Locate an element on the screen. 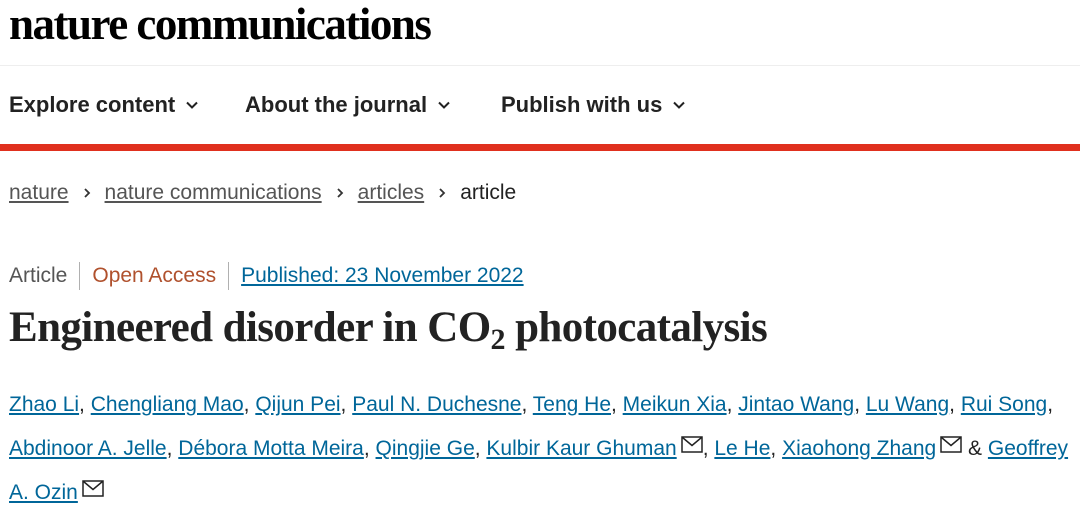 This screenshot has width=1080, height=508. author-link: Lu Wang is located at coordinates (907, 404).